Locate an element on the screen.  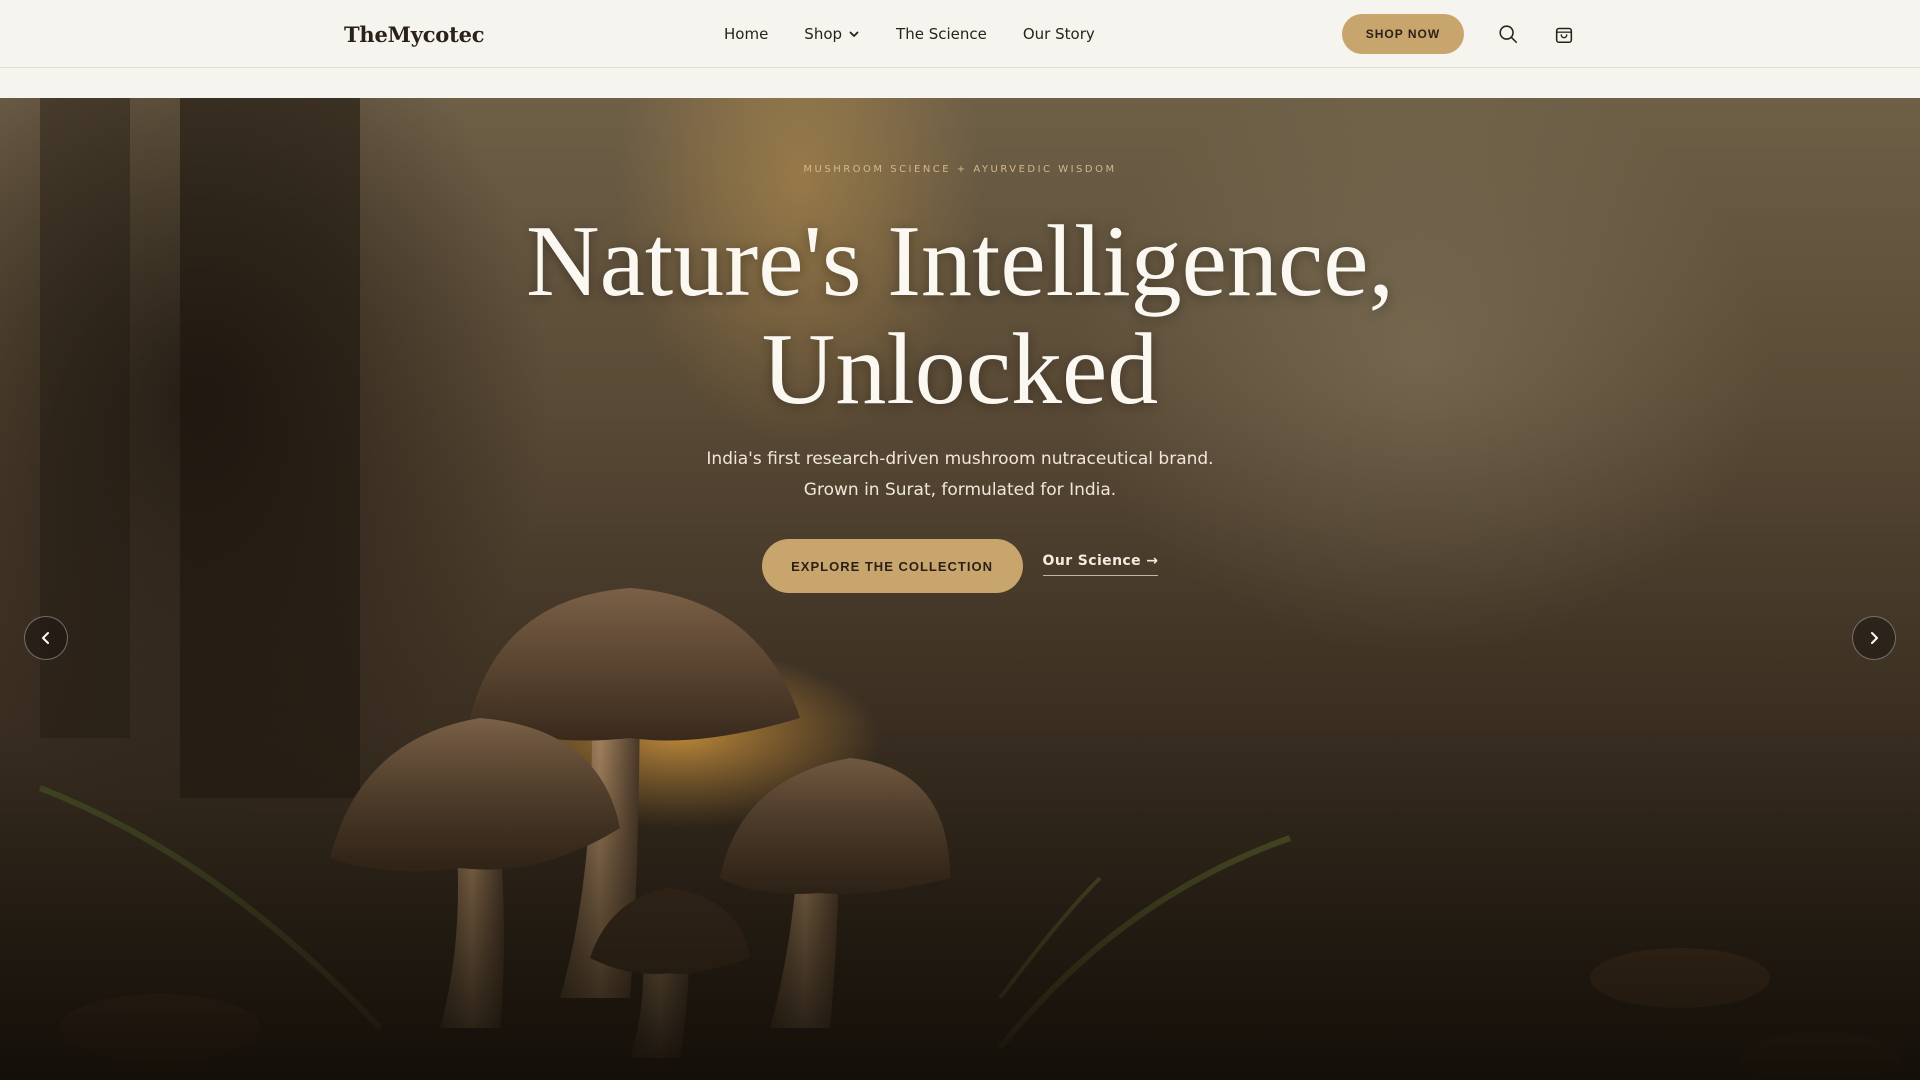
nav-the-science: The Science is located at coordinates (941, 34).